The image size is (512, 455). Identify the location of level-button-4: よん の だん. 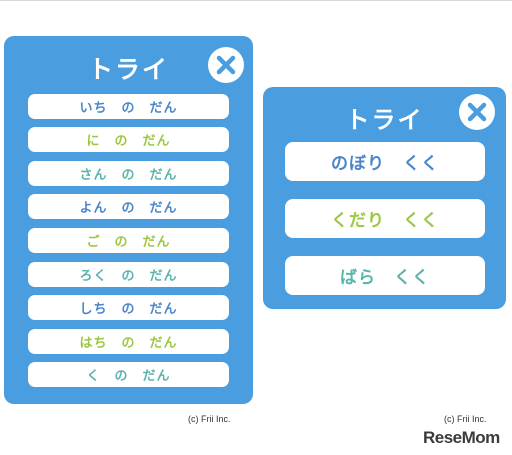
(128, 206).